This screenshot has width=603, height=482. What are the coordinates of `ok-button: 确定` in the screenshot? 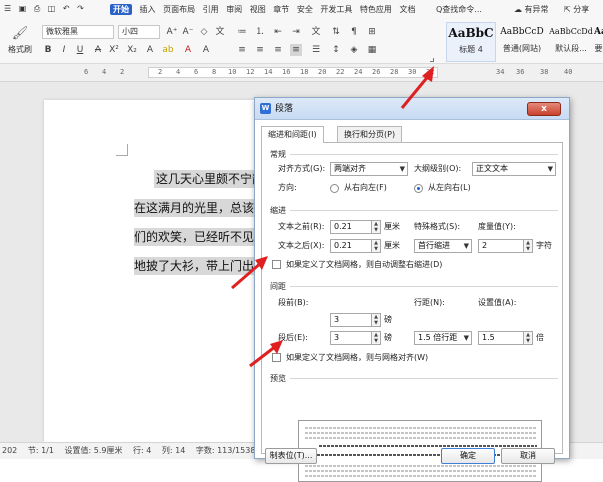 It's located at (468, 456).